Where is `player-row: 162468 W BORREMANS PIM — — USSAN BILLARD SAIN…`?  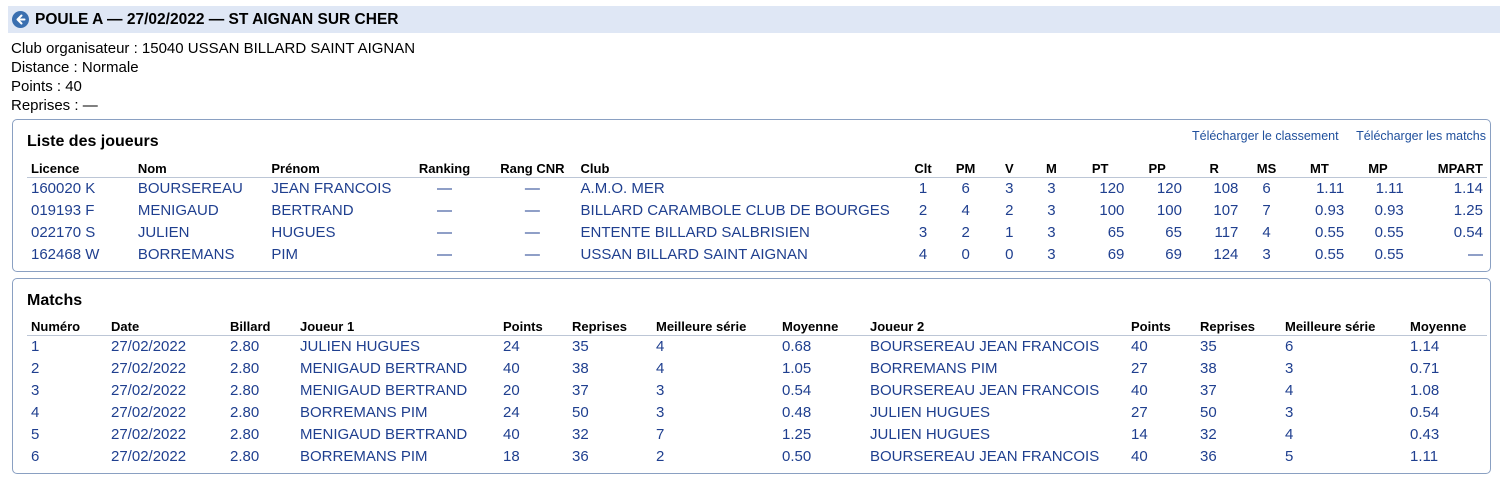 player-row: 162468 W BORREMANS PIM — — USSAN BILLARD SAIN… is located at coordinates (757, 254).